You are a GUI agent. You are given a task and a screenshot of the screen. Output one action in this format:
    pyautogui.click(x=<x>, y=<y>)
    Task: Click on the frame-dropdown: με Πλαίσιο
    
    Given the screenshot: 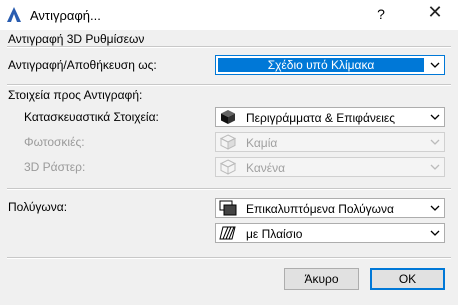 What is the action you would take?
    pyautogui.click(x=330, y=233)
    